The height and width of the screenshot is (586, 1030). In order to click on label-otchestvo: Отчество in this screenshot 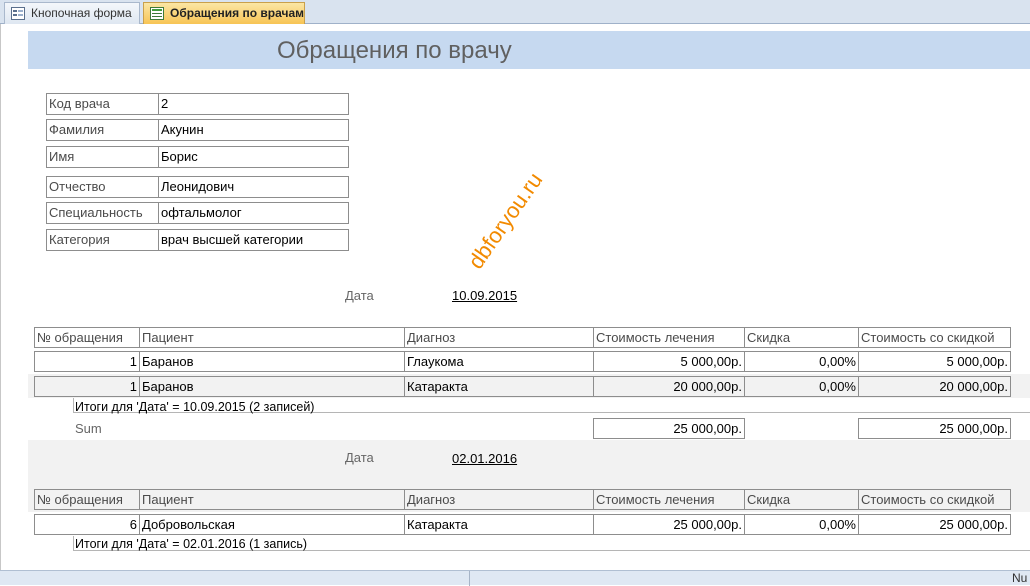, I will do `click(102, 187)`.